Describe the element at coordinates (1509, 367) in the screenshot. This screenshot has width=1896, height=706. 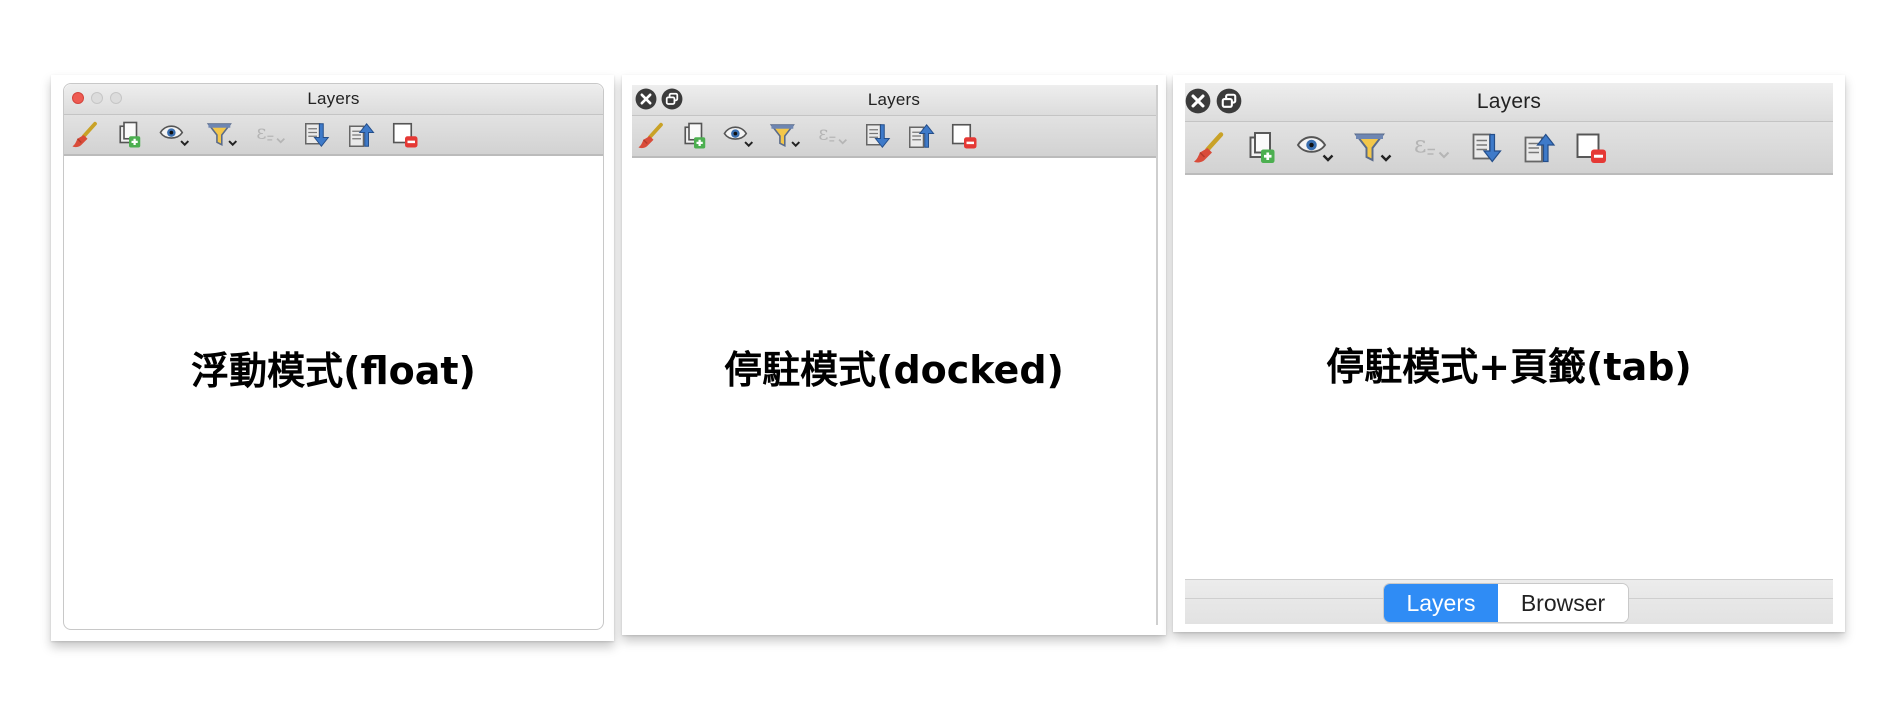
I see `mode-caption: 停駐模式+頁籤(tab)` at that location.